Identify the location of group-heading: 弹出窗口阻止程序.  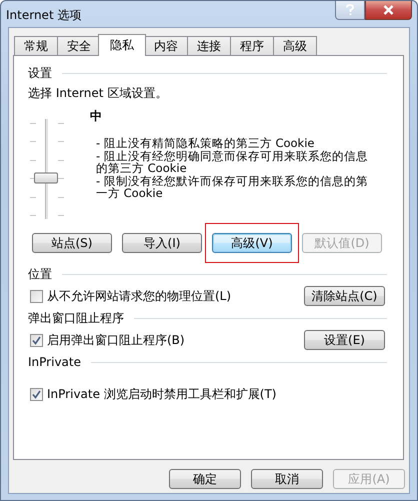
(76, 318).